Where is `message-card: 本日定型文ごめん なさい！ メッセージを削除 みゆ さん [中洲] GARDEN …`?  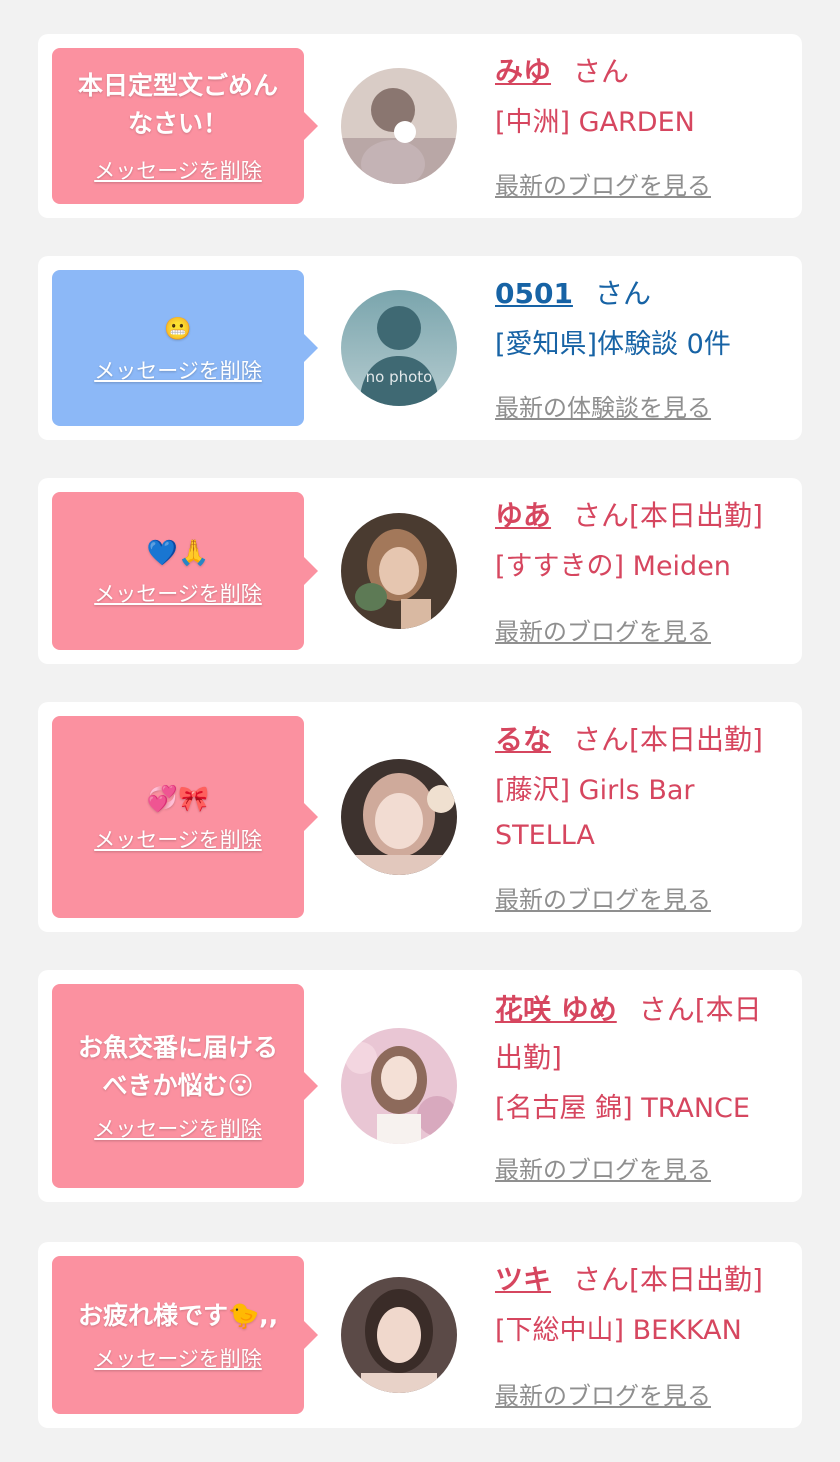 message-card: 本日定型文ごめん なさい！ メッセージを削除 みゆ さん [中洲] GARDEN … is located at coordinates (420, 126).